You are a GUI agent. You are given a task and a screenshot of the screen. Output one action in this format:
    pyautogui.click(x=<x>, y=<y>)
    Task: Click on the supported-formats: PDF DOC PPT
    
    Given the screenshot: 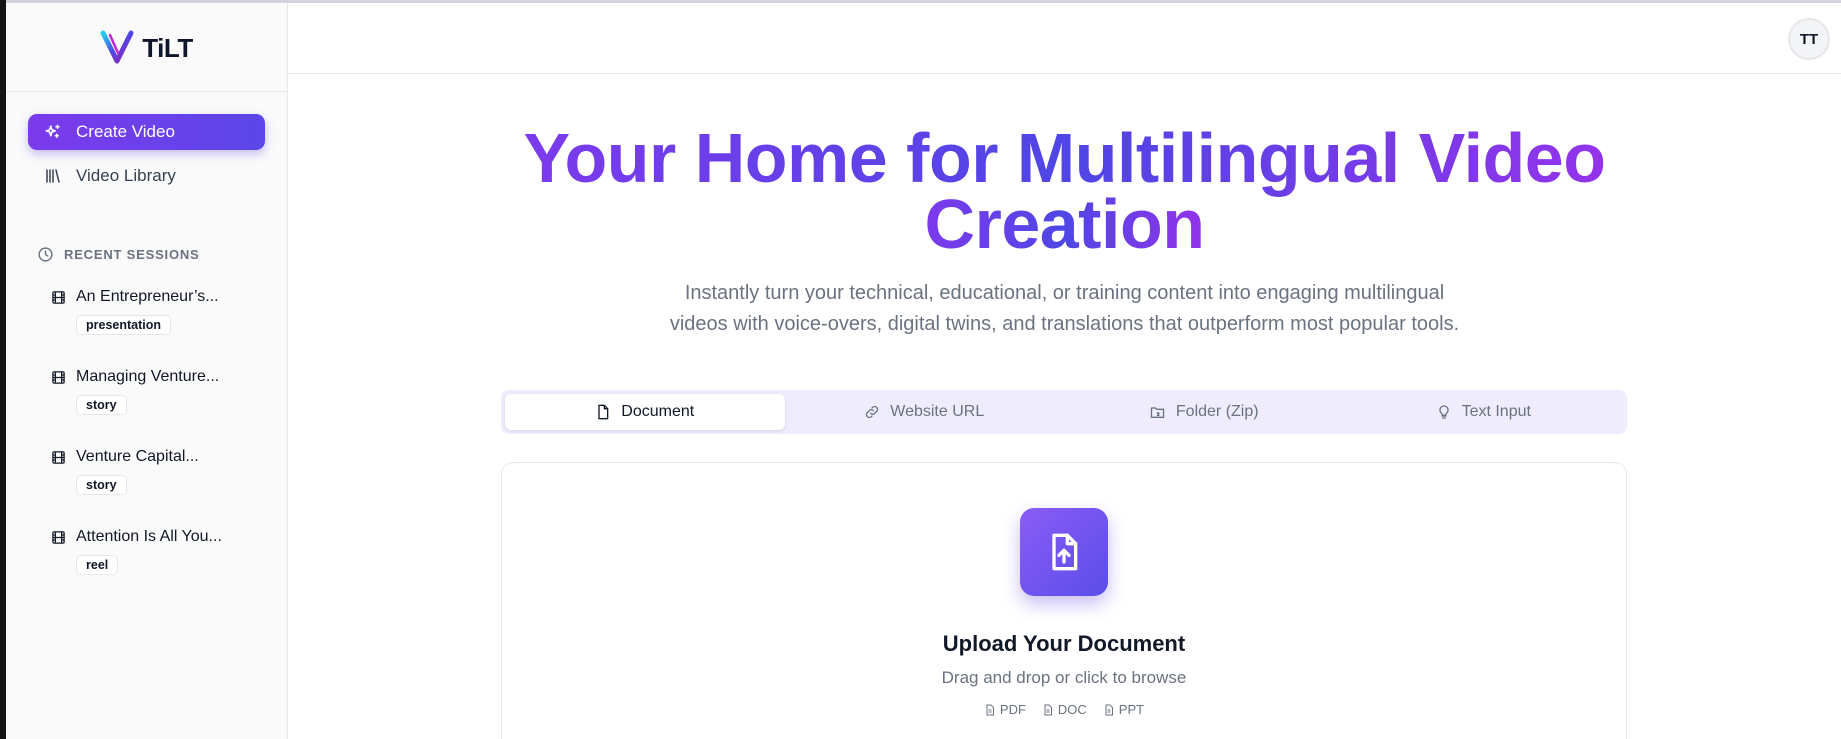 What is the action you would take?
    pyautogui.click(x=1064, y=709)
    